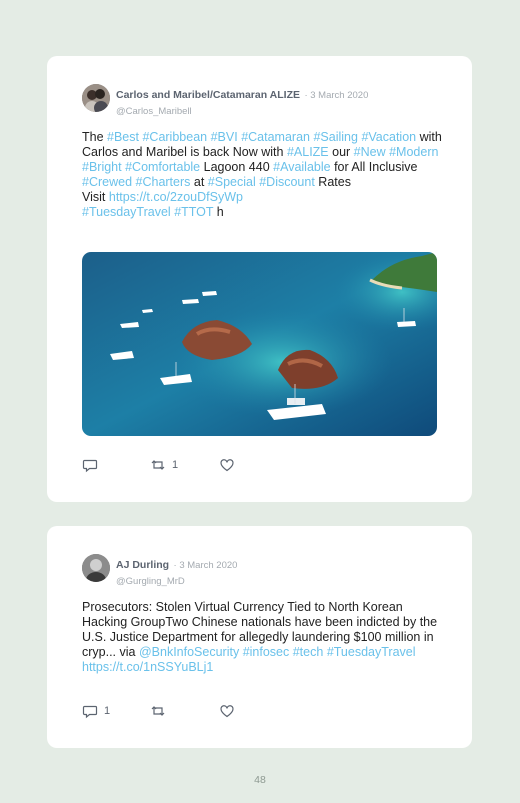 The image size is (520, 803). Describe the element at coordinates (237, 167) in the screenshot. I see `tweet-text-segment: Lagoon 440` at that location.